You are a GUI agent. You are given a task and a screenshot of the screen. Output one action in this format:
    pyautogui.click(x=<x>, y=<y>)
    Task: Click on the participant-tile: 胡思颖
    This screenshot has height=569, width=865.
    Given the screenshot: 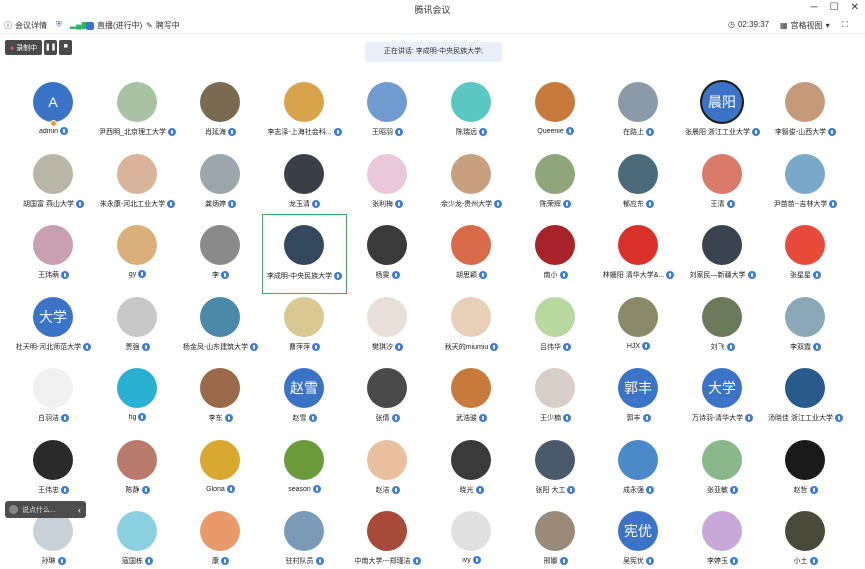 What is the action you would take?
    pyautogui.click(x=471, y=256)
    